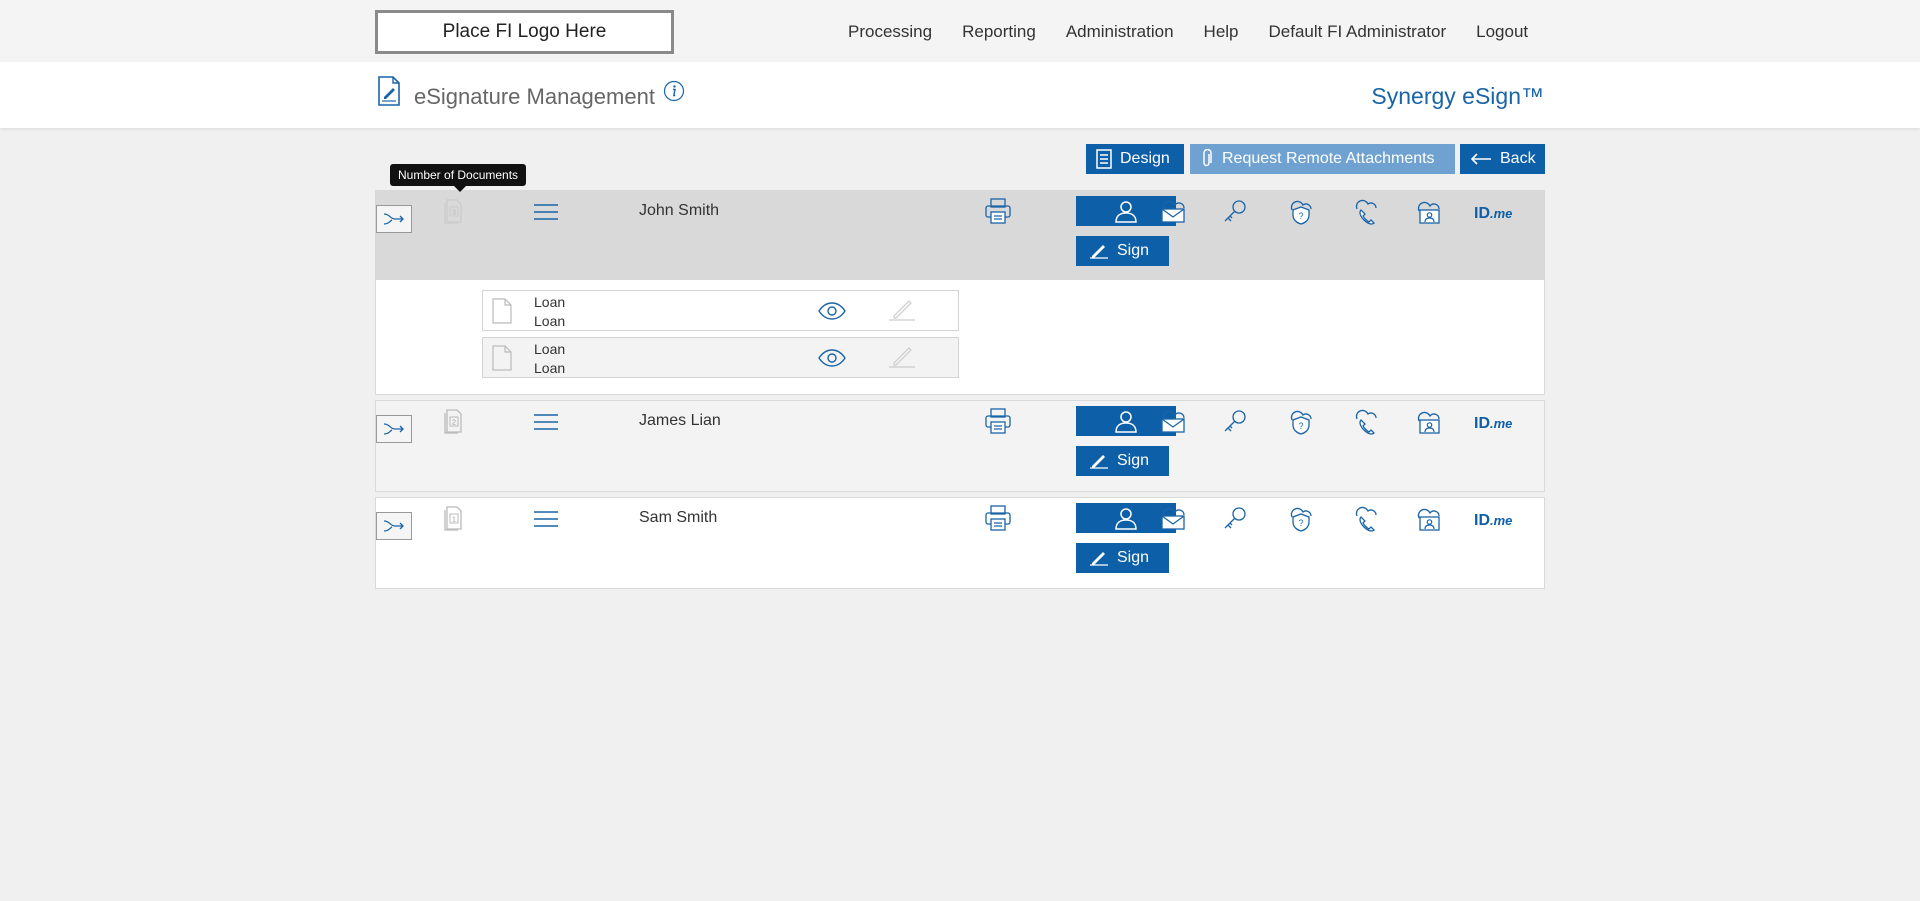  What do you see at coordinates (890, 32) in the screenshot?
I see `nav-processing: Processing` at bounding box center [890, 32].